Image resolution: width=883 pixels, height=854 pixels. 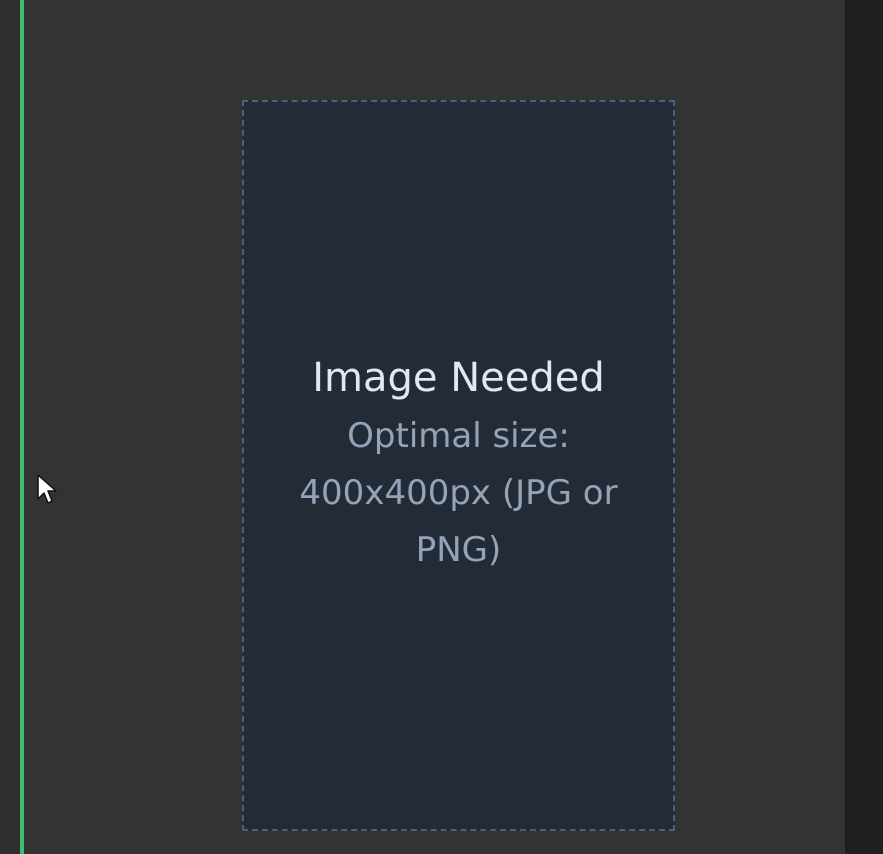 What do you see at coordinates (458, 378) in the screenshot?
I see `placeholder-title: Image Needed` at bounding box center [458, 378].